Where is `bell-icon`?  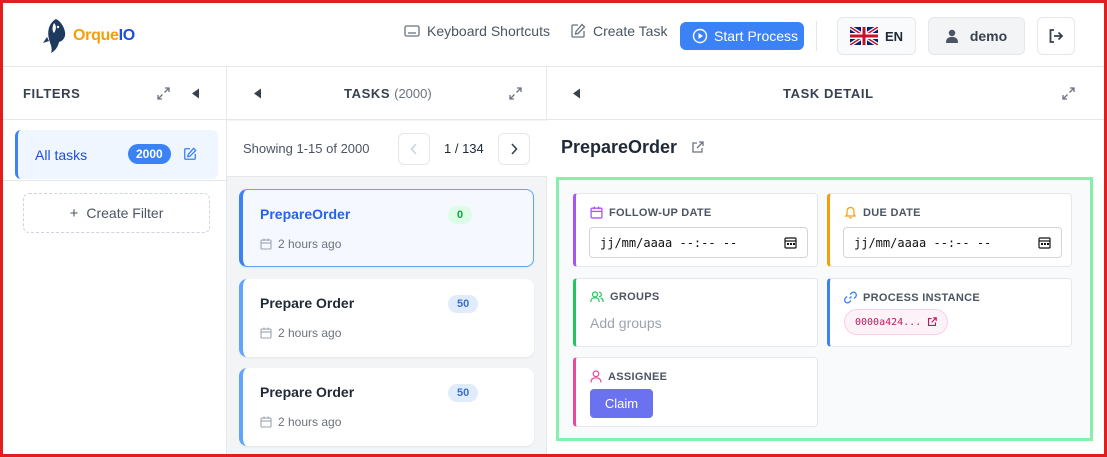
bell-icon is located at coordinates (850, 212).